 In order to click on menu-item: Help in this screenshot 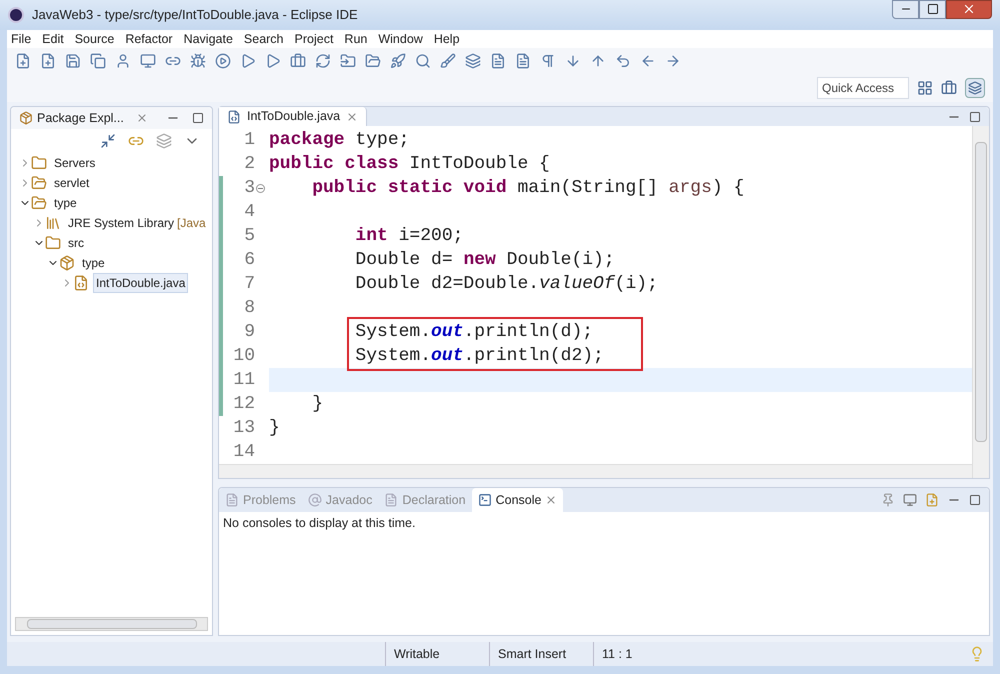, I will do `click(447, 39)`.